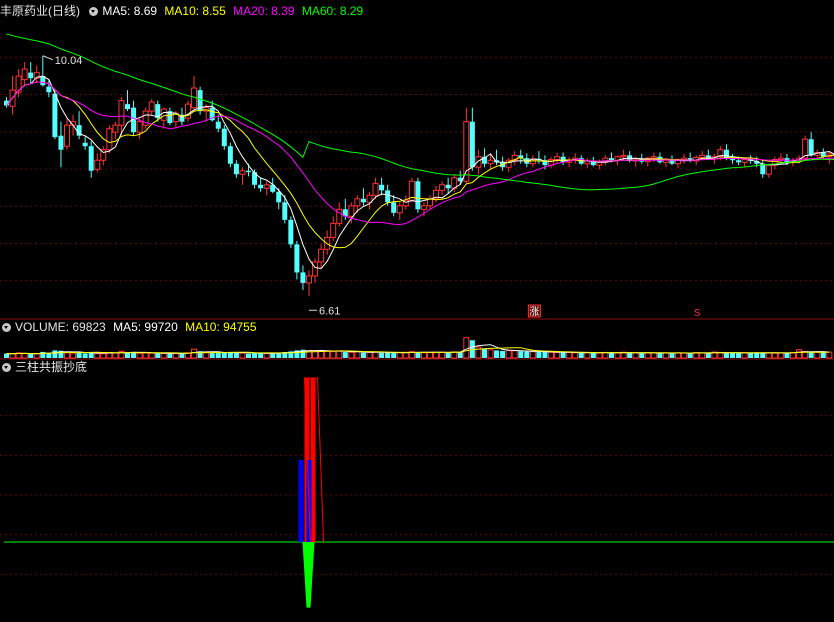  What do you see at coordinates (332, 11) in the screenshot?
I see `ma60-label: MA60: 8.29` at bounding box center [332, 11].